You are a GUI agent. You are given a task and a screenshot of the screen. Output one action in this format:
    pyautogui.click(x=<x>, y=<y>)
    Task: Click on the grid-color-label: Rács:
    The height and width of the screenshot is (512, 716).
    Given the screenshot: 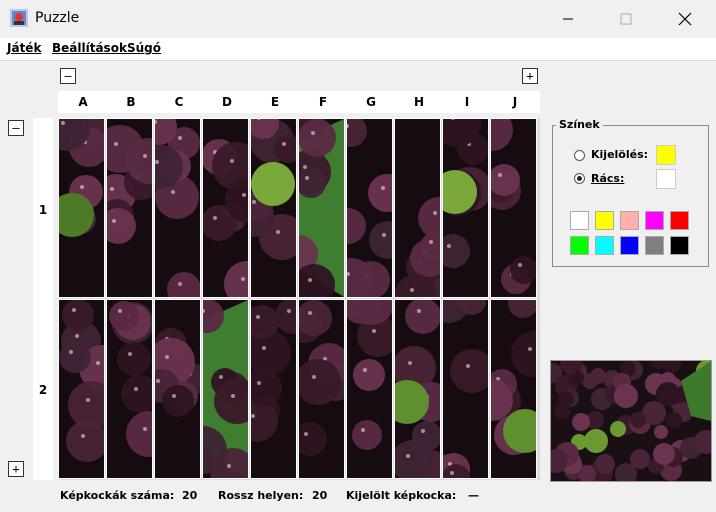 What is the action you would take?
    pyautogui.click(x=608, y=178)
    